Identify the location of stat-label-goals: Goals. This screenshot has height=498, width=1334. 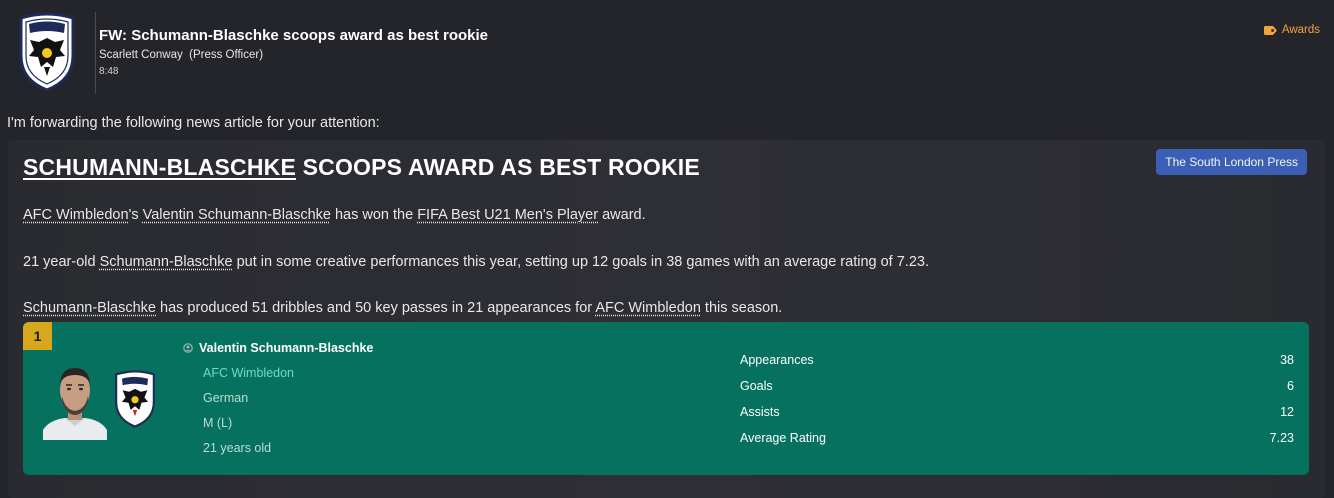
(756, 386).